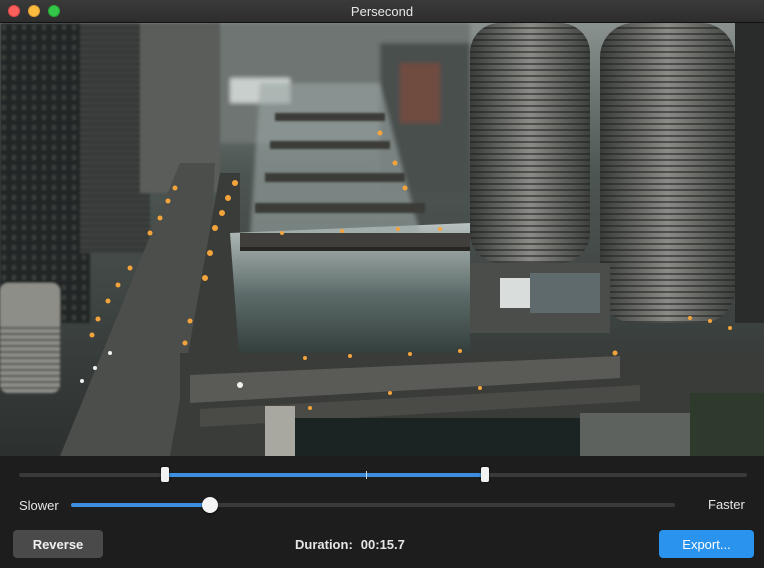  What do you see at coordinates (324, 475) in the screenshot?
I see `trim-selected-range` at bounding box center [324, 475].